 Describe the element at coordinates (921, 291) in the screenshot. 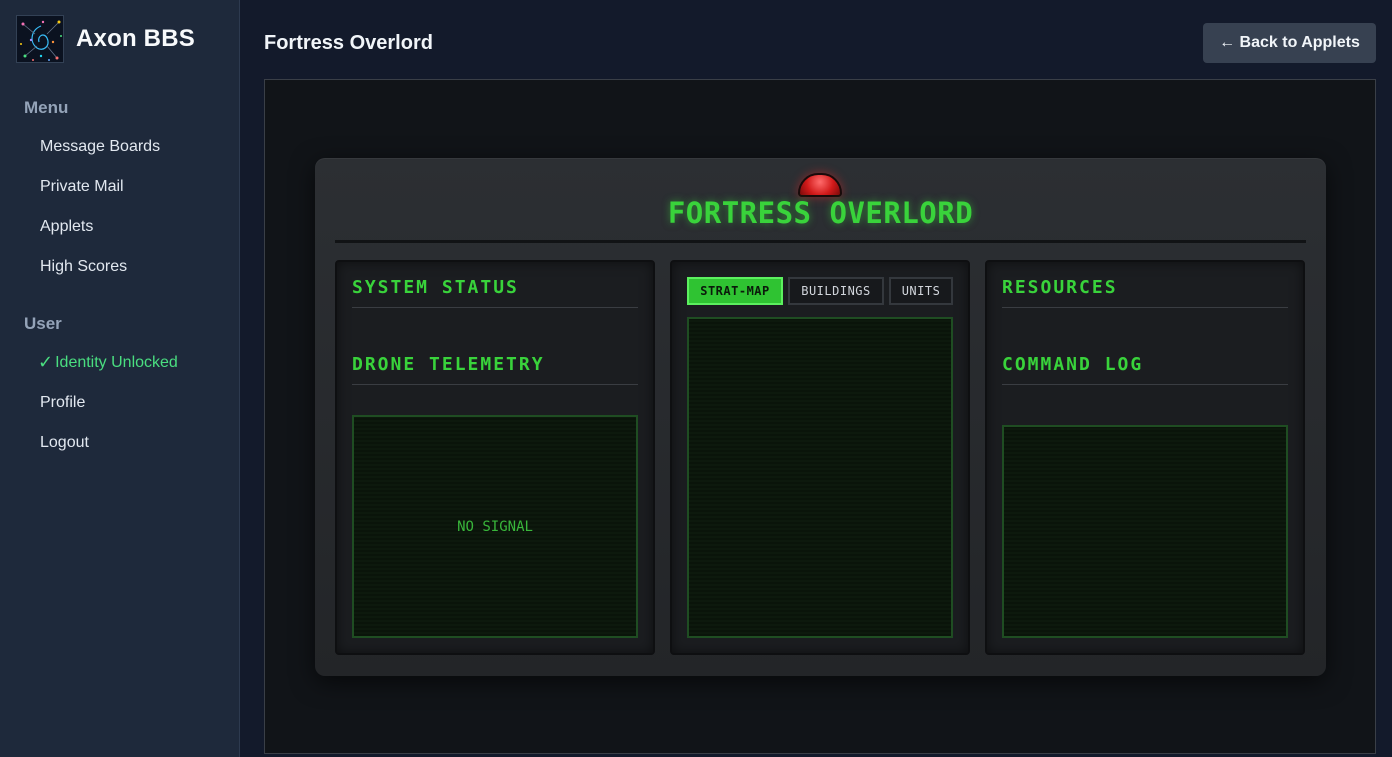

I see `tab-units: UNITS` at that location.